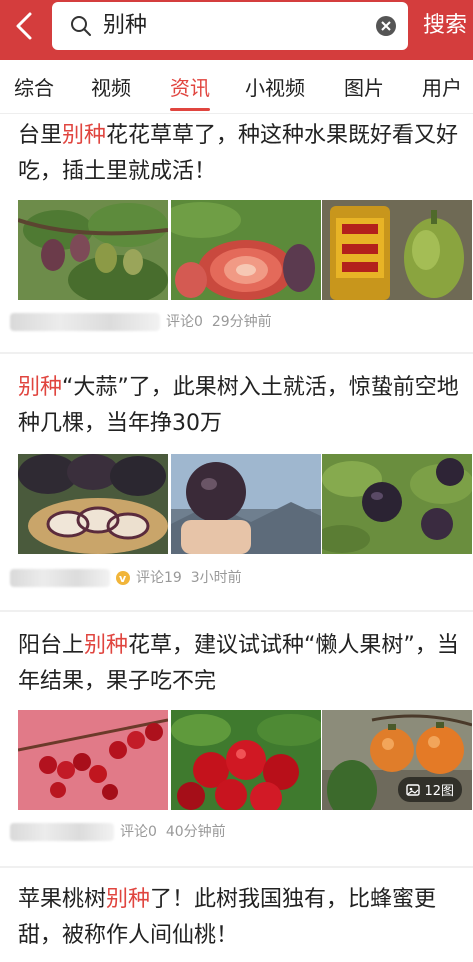 Image resolution: width=473 pixels, height=962 pixels. Describe the element at coordinates (190, 88) in the screenshot. I see `tab-news: 资讯` at that location.